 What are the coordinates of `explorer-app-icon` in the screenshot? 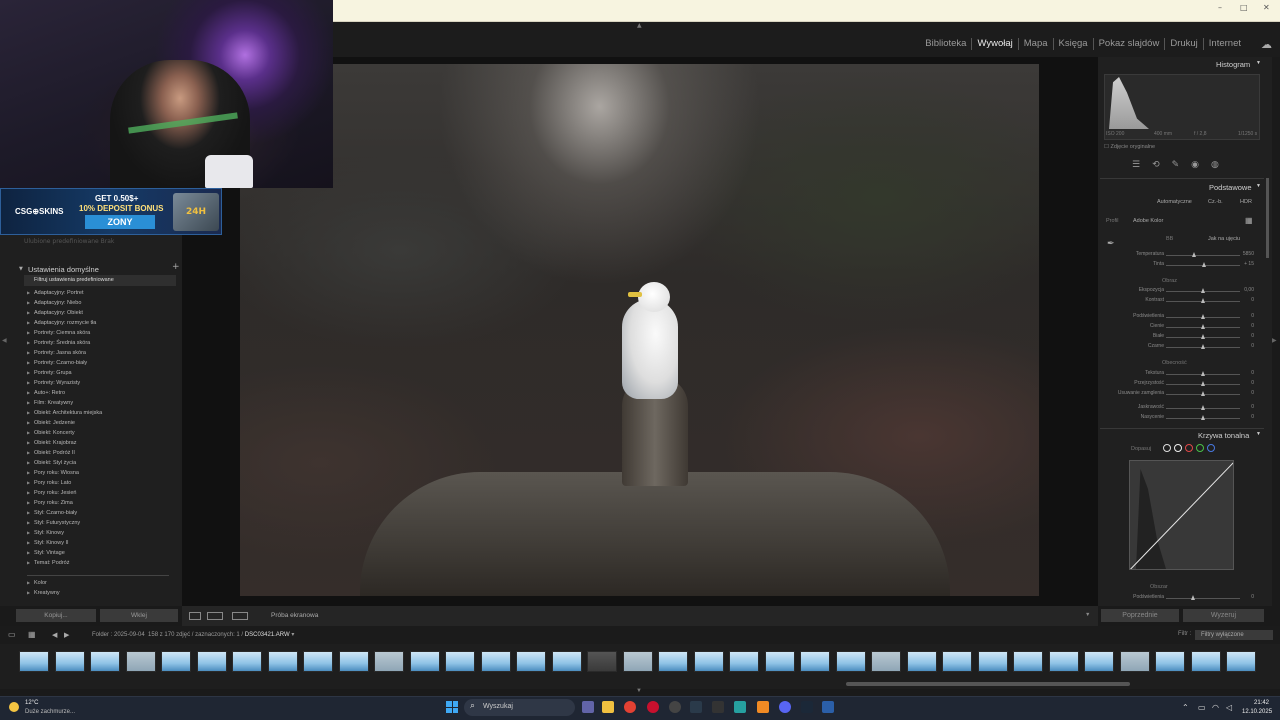 It's located at (608, 707).